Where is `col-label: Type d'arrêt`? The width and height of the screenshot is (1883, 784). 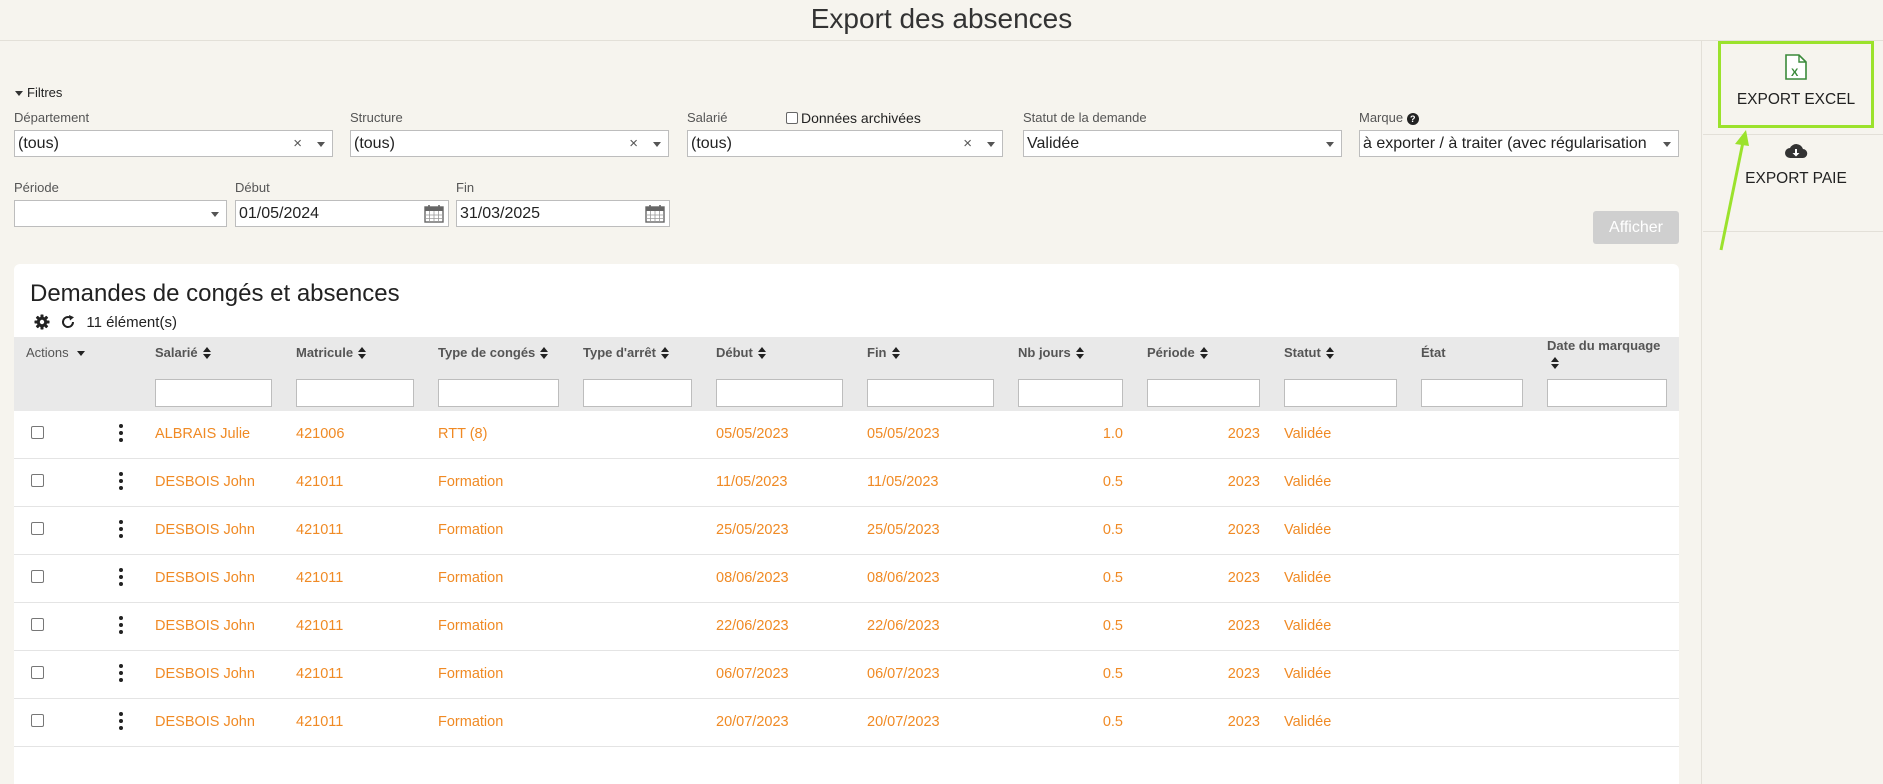
col-label: Type d'arrêt is located at coordinates (619, 352).